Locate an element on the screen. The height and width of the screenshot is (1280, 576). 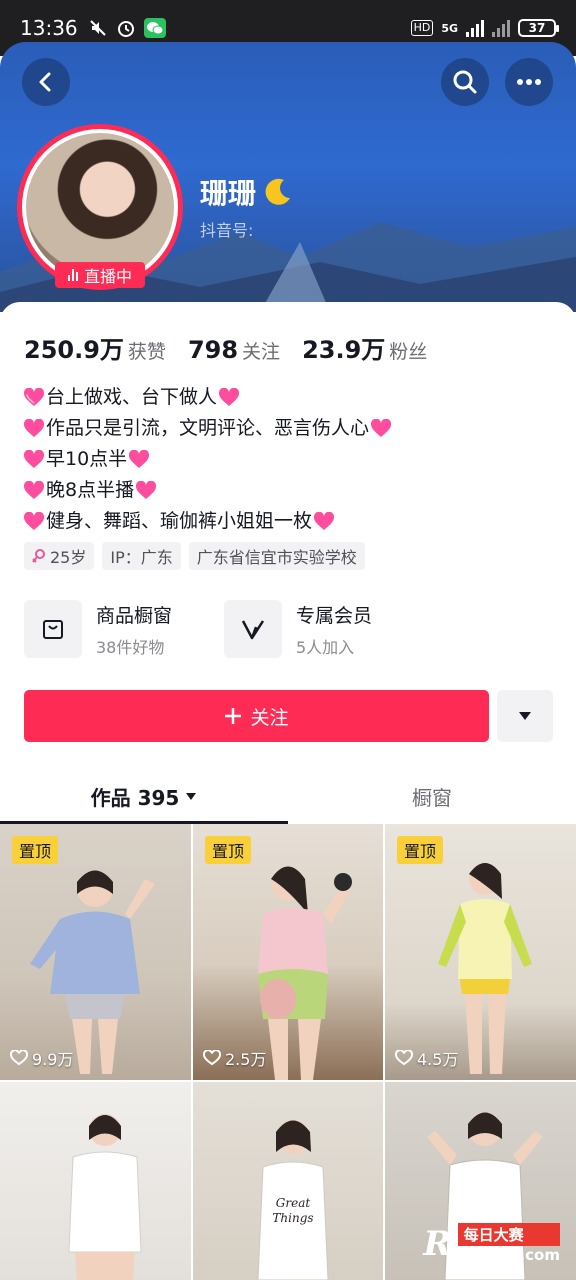
shop-window-sub: 38件好物 is located at coordinates (130, 647).